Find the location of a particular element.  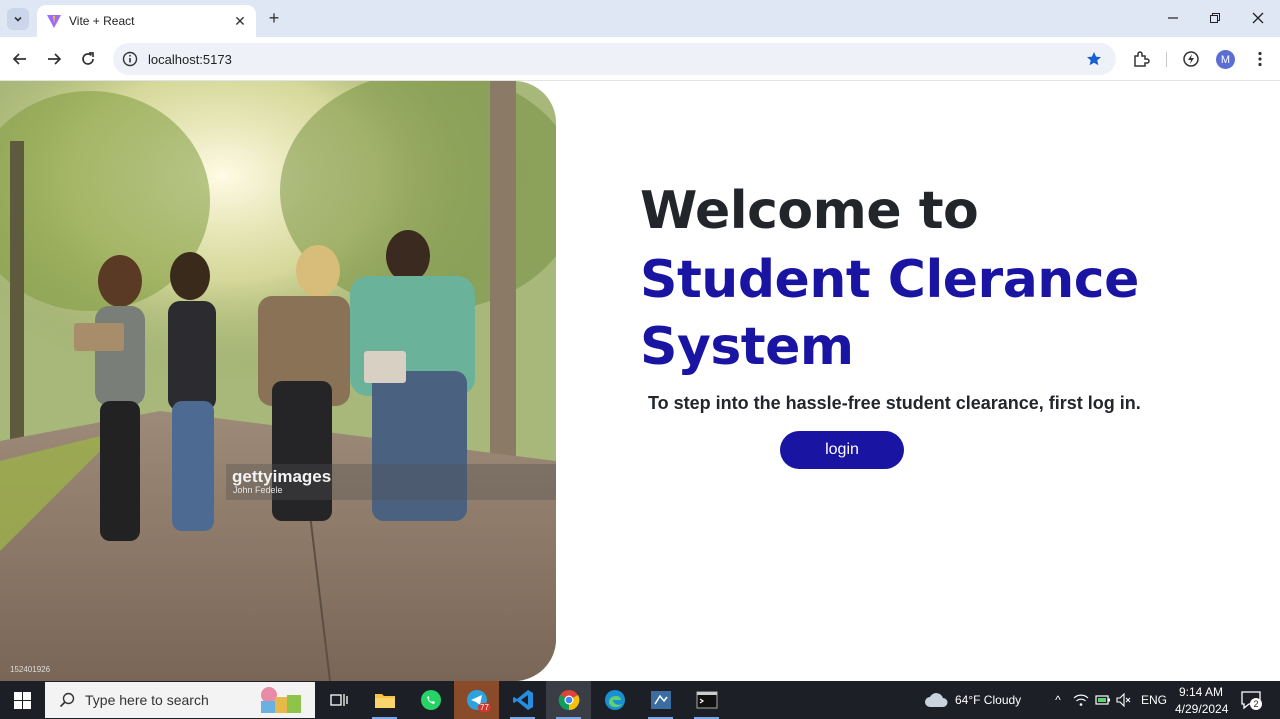

restore-icon is located at coordinates (1215, 18).